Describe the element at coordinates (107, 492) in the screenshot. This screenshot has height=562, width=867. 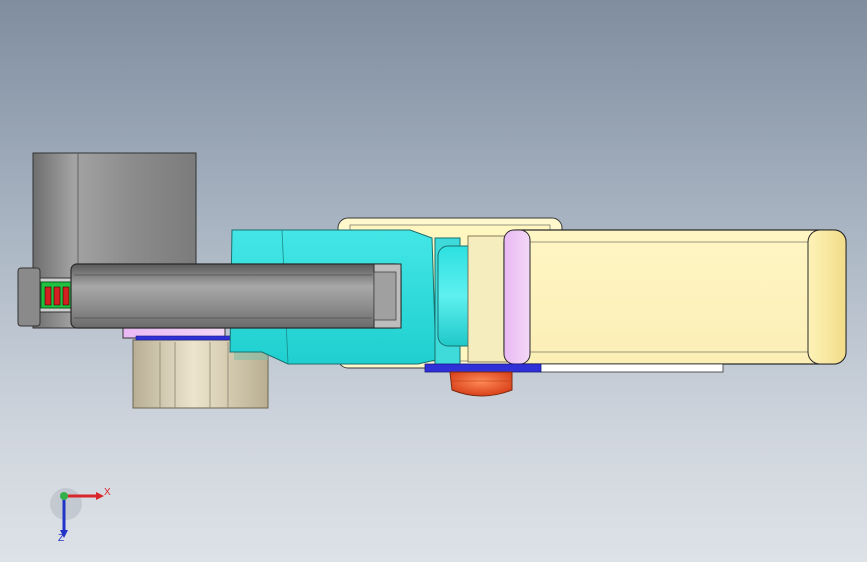
I see `x-axis-label: X` at that location.